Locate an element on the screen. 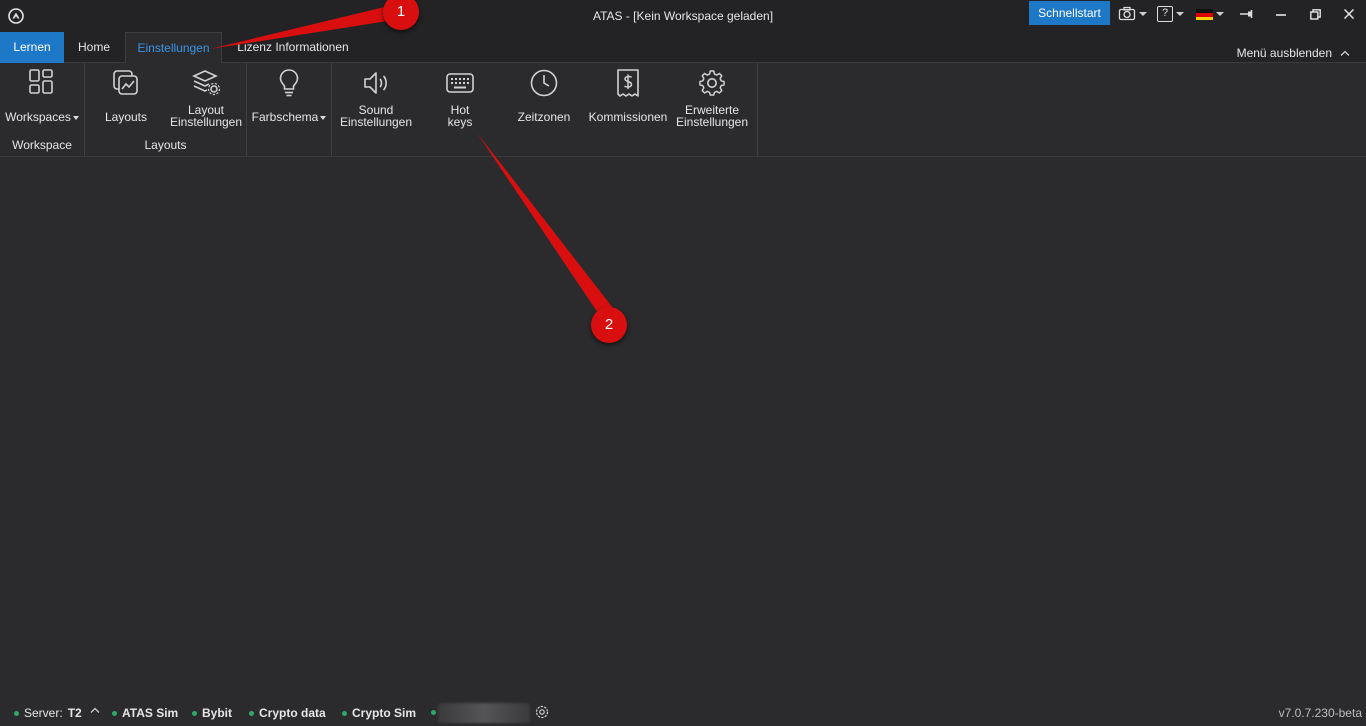  sound-settings-label-line2: Einstellungen is located at coordinates (376, 122).